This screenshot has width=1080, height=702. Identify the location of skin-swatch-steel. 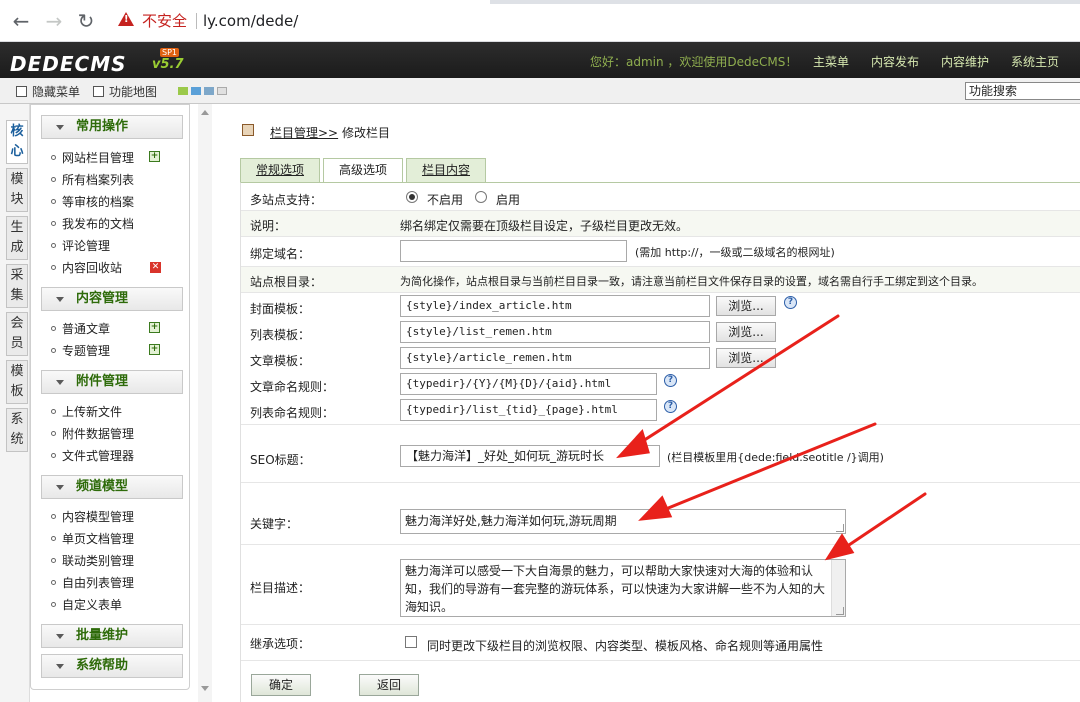
(209, 91).